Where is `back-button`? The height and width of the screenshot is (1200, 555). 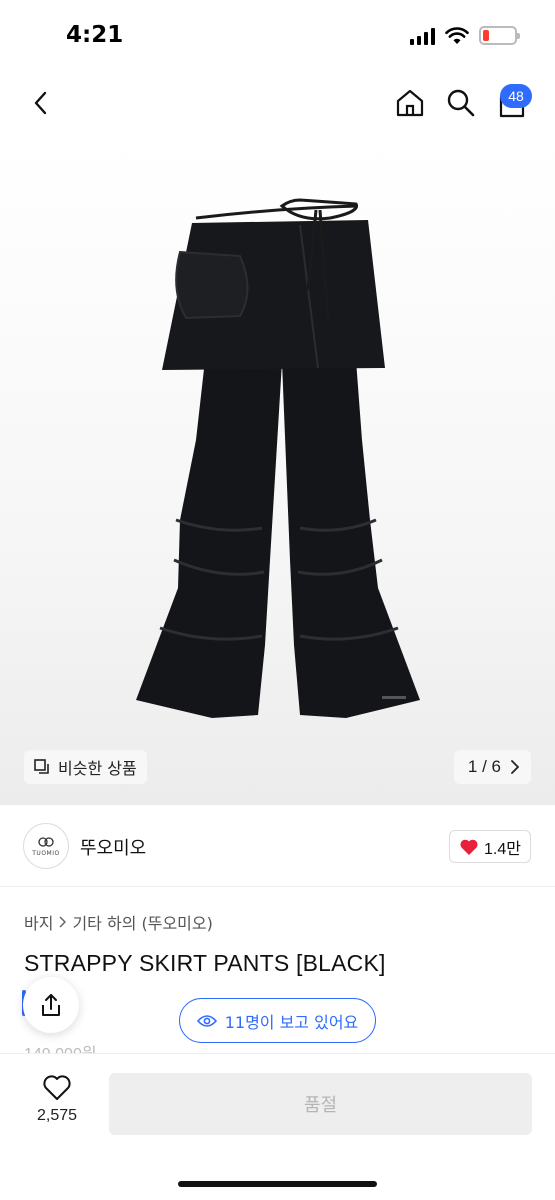 back-button is located at coordinates (41, 103).